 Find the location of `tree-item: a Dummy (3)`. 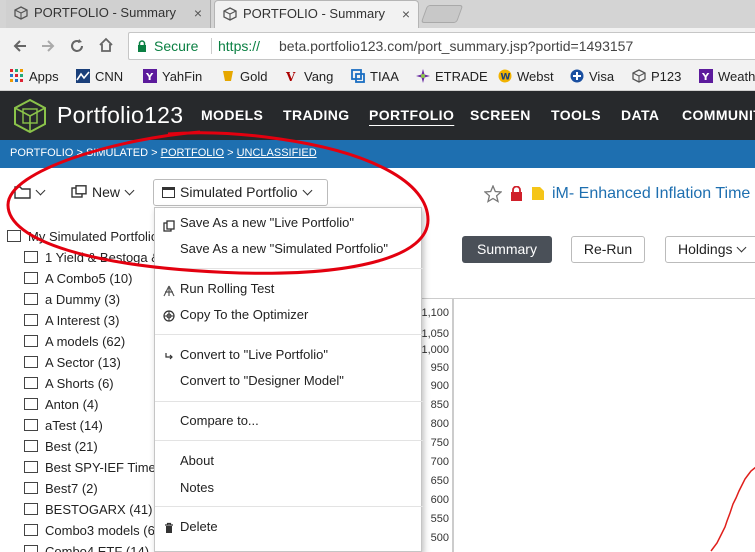

tree-item: a Dummy (3) is located at coordinates (72, 299).